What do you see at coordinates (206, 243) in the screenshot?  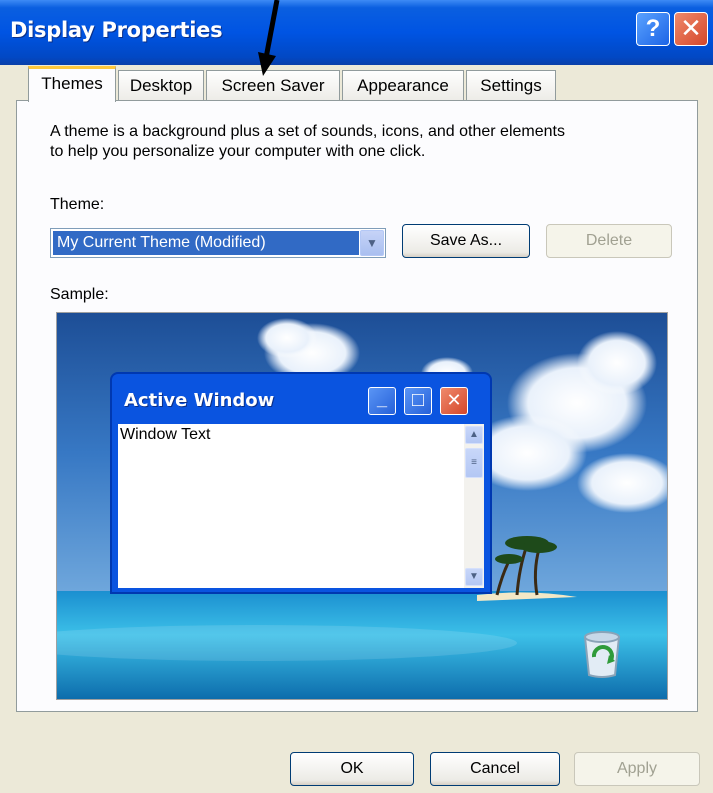 I see `theme-dropdown-value: My Current Theme (Modified)` at bounding box center [206, 243].